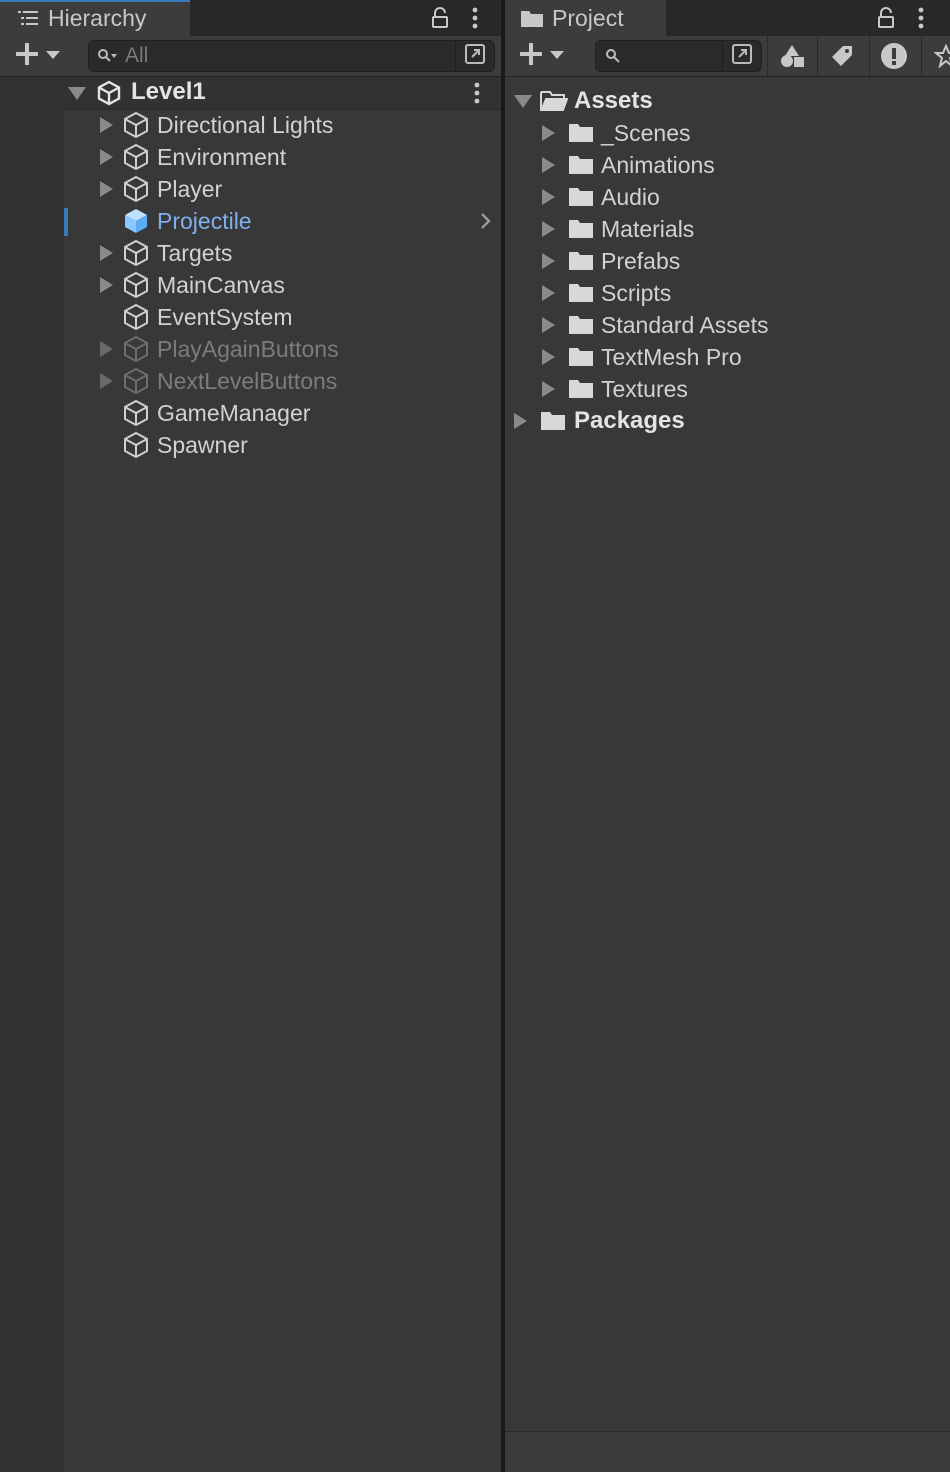 Image resolution: width=950 pixels, height=1472 pixels. Describe the element at coordinates (674, 56) in the screenshot. I see `project-search-input` at that location.